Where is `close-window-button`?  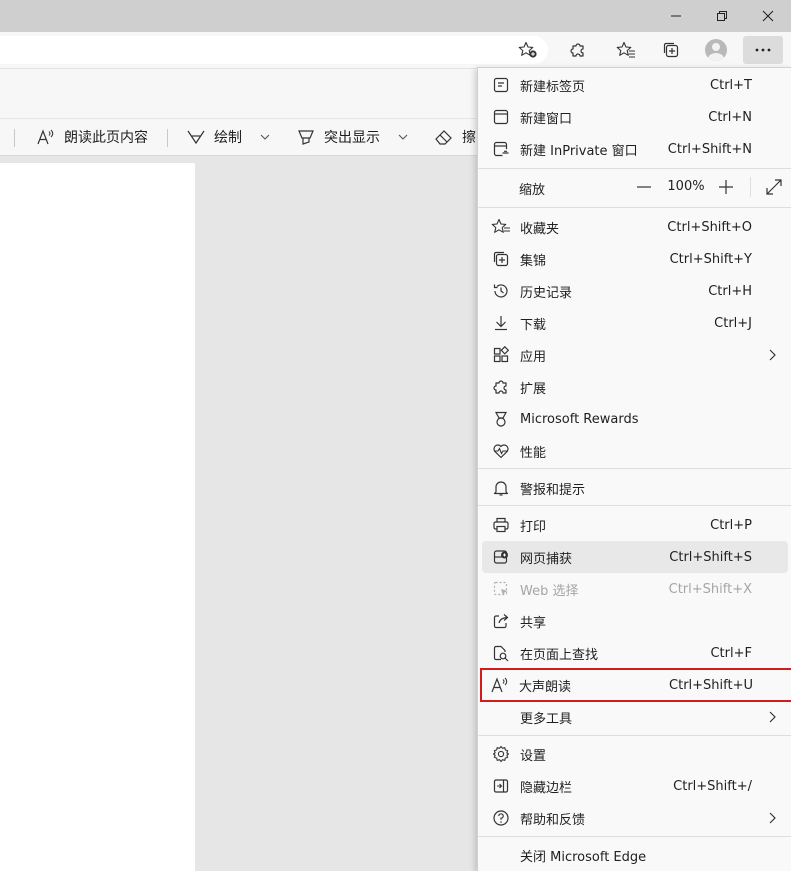 close-window-button is located at coordinates (768, 16).